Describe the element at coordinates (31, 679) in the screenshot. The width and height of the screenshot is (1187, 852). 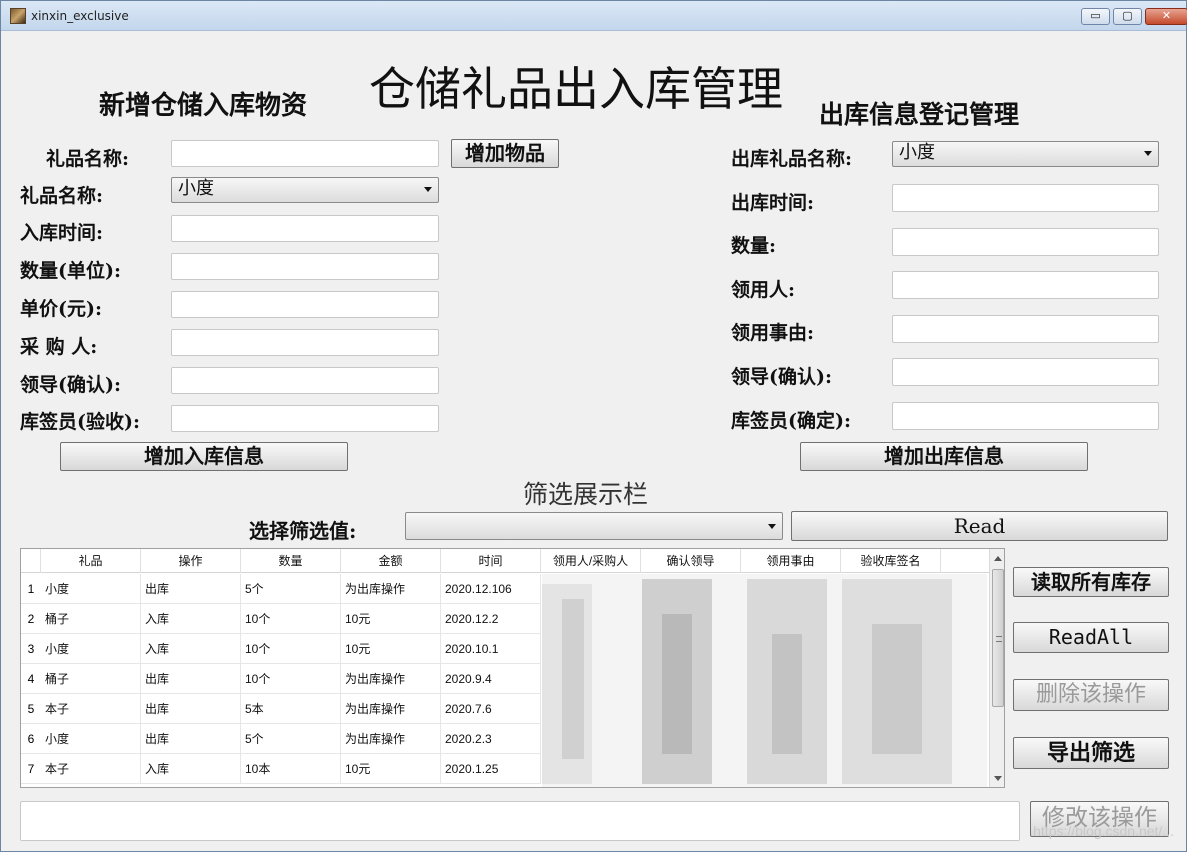
I see `row-number: 4` at that location.